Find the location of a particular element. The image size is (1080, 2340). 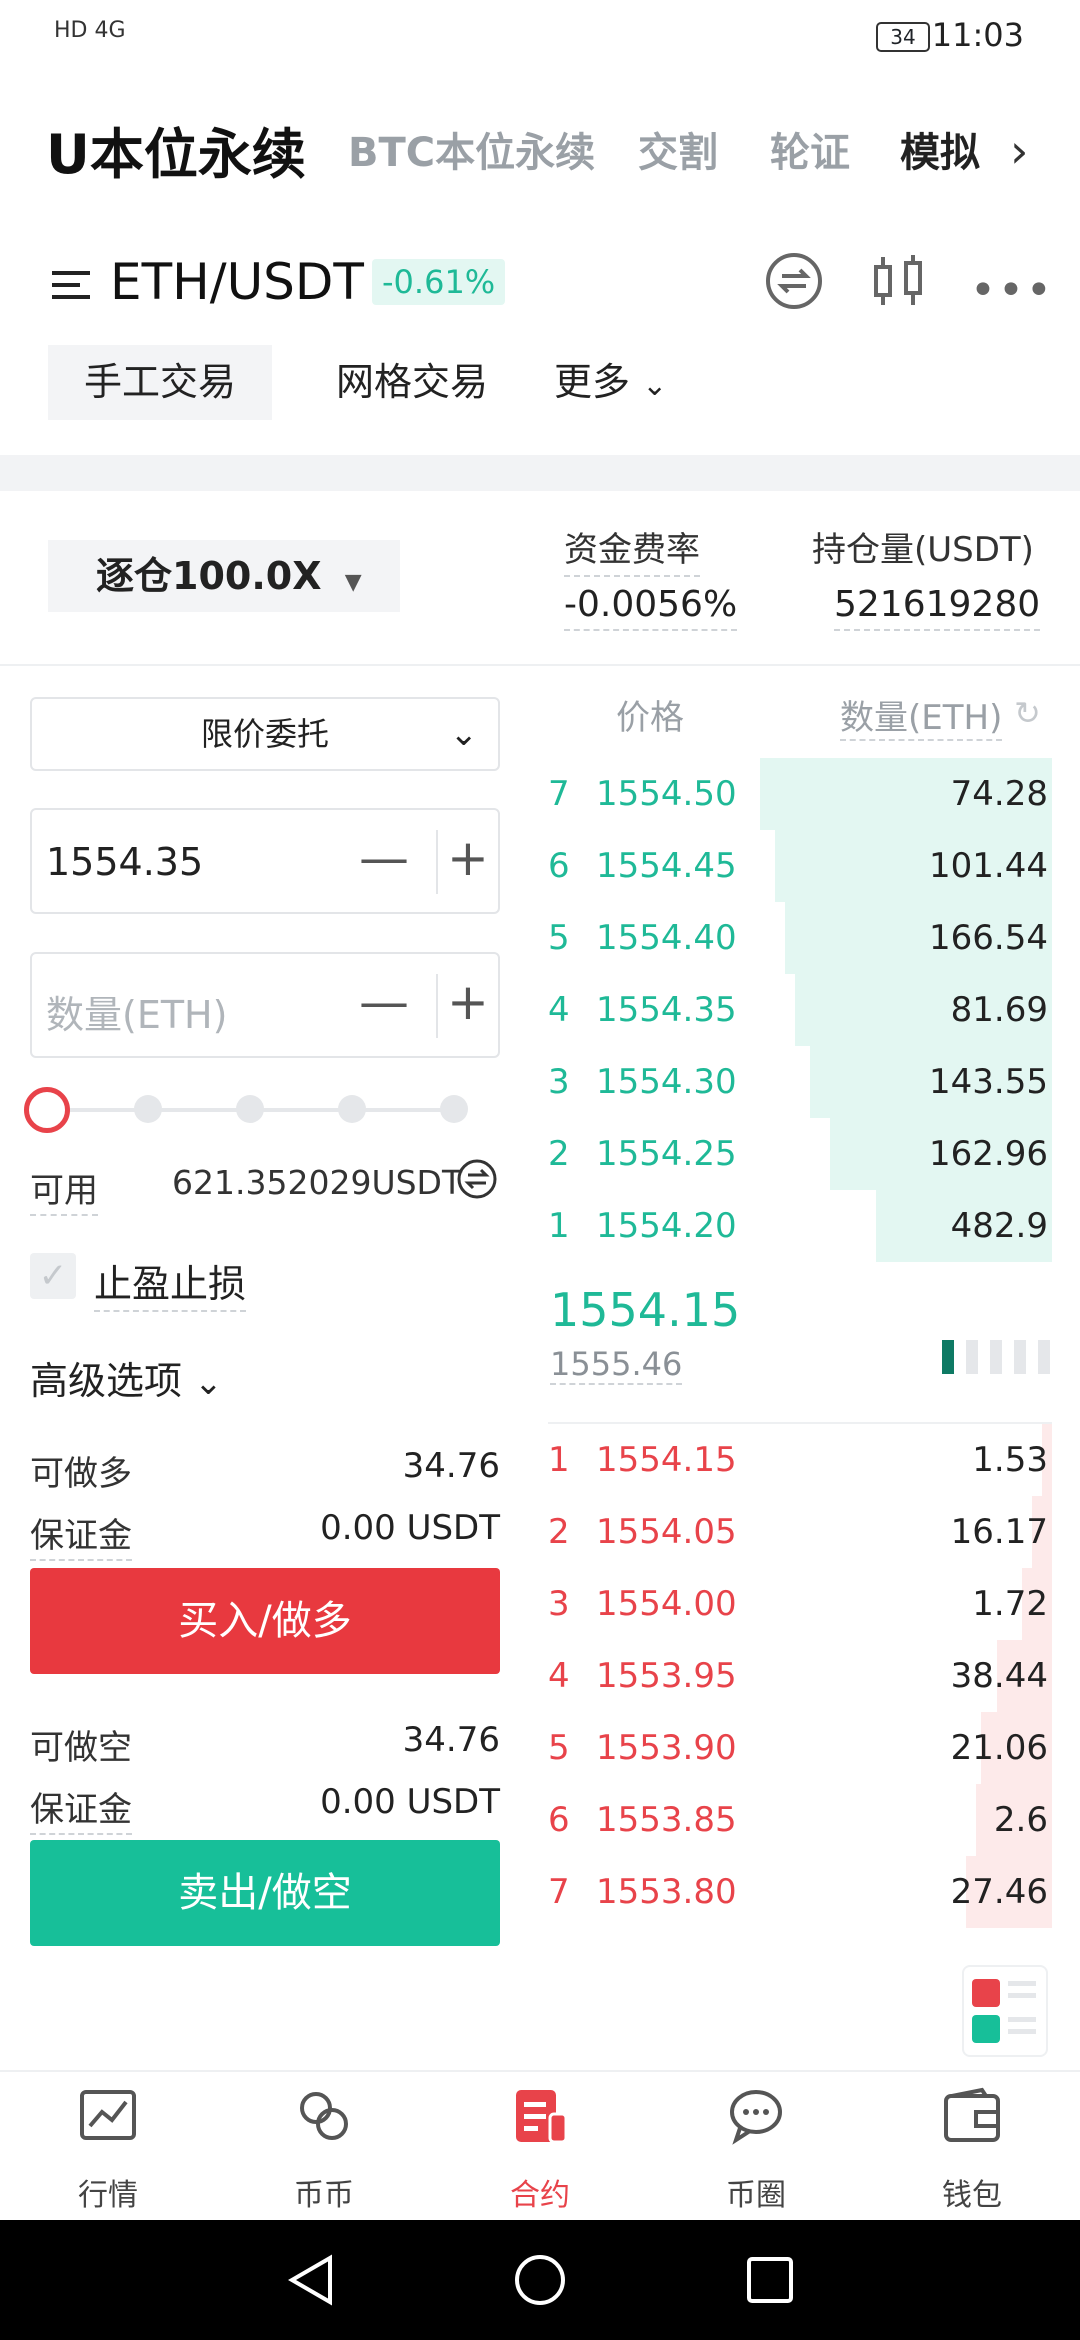

short-margin-label: 保证金 is located at coordinates (81, 1808).